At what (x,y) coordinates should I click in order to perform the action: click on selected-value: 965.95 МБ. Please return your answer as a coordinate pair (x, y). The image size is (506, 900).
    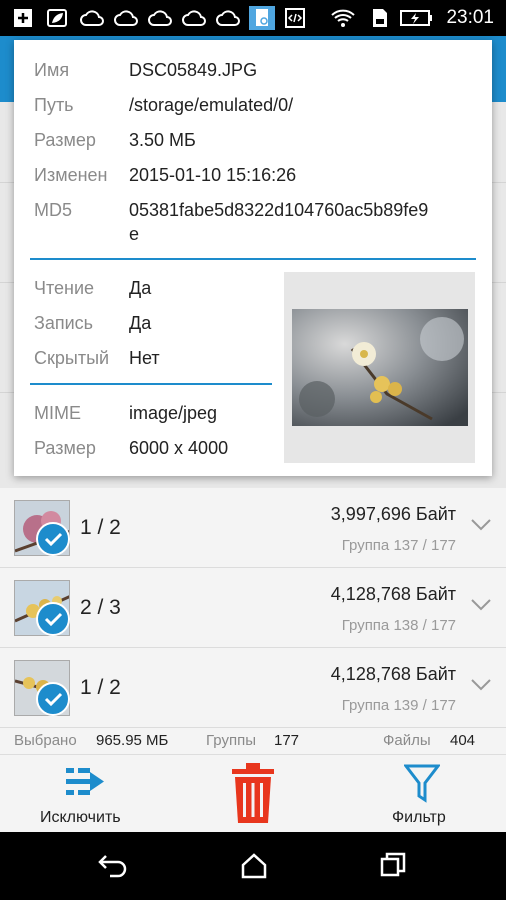
    Looking at the image, I should click on (132, 740).